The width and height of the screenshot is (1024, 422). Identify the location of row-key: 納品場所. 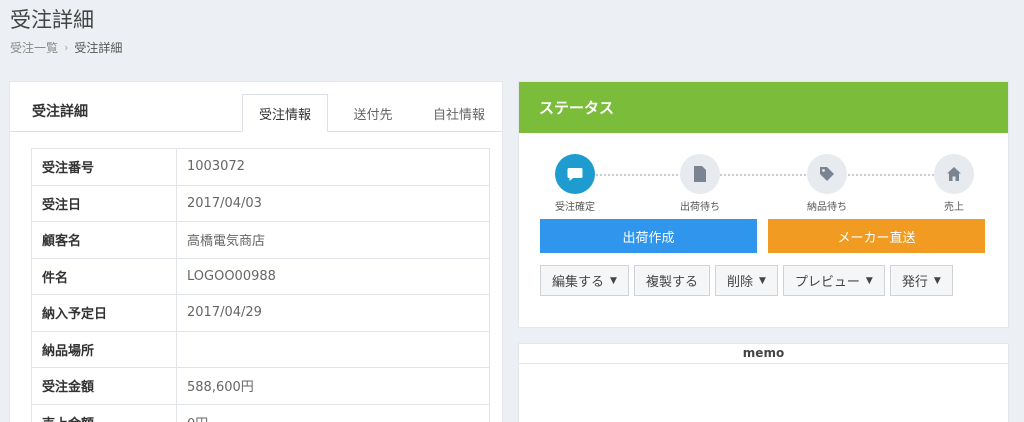
(104, 349).